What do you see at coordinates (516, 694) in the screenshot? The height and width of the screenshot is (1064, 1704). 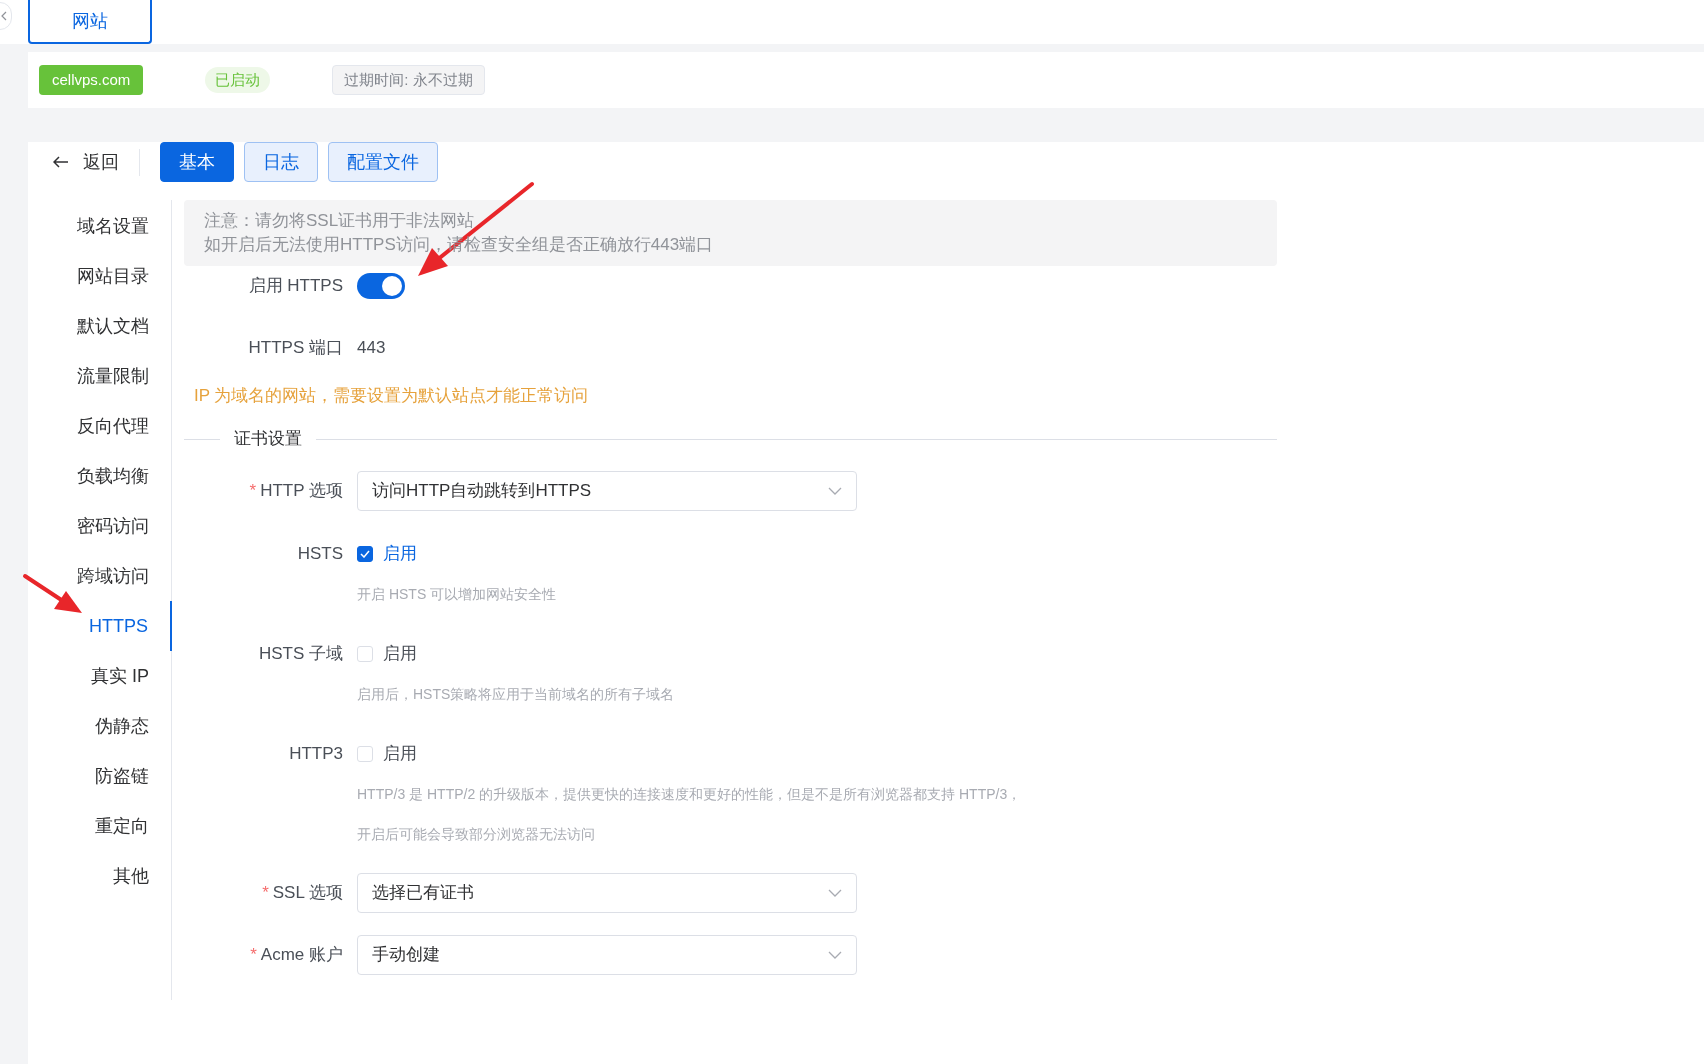 I see `help-text: 启用后，HSTS策略将应用于当前域名的所有子域名` at bounding box center [516, 694].